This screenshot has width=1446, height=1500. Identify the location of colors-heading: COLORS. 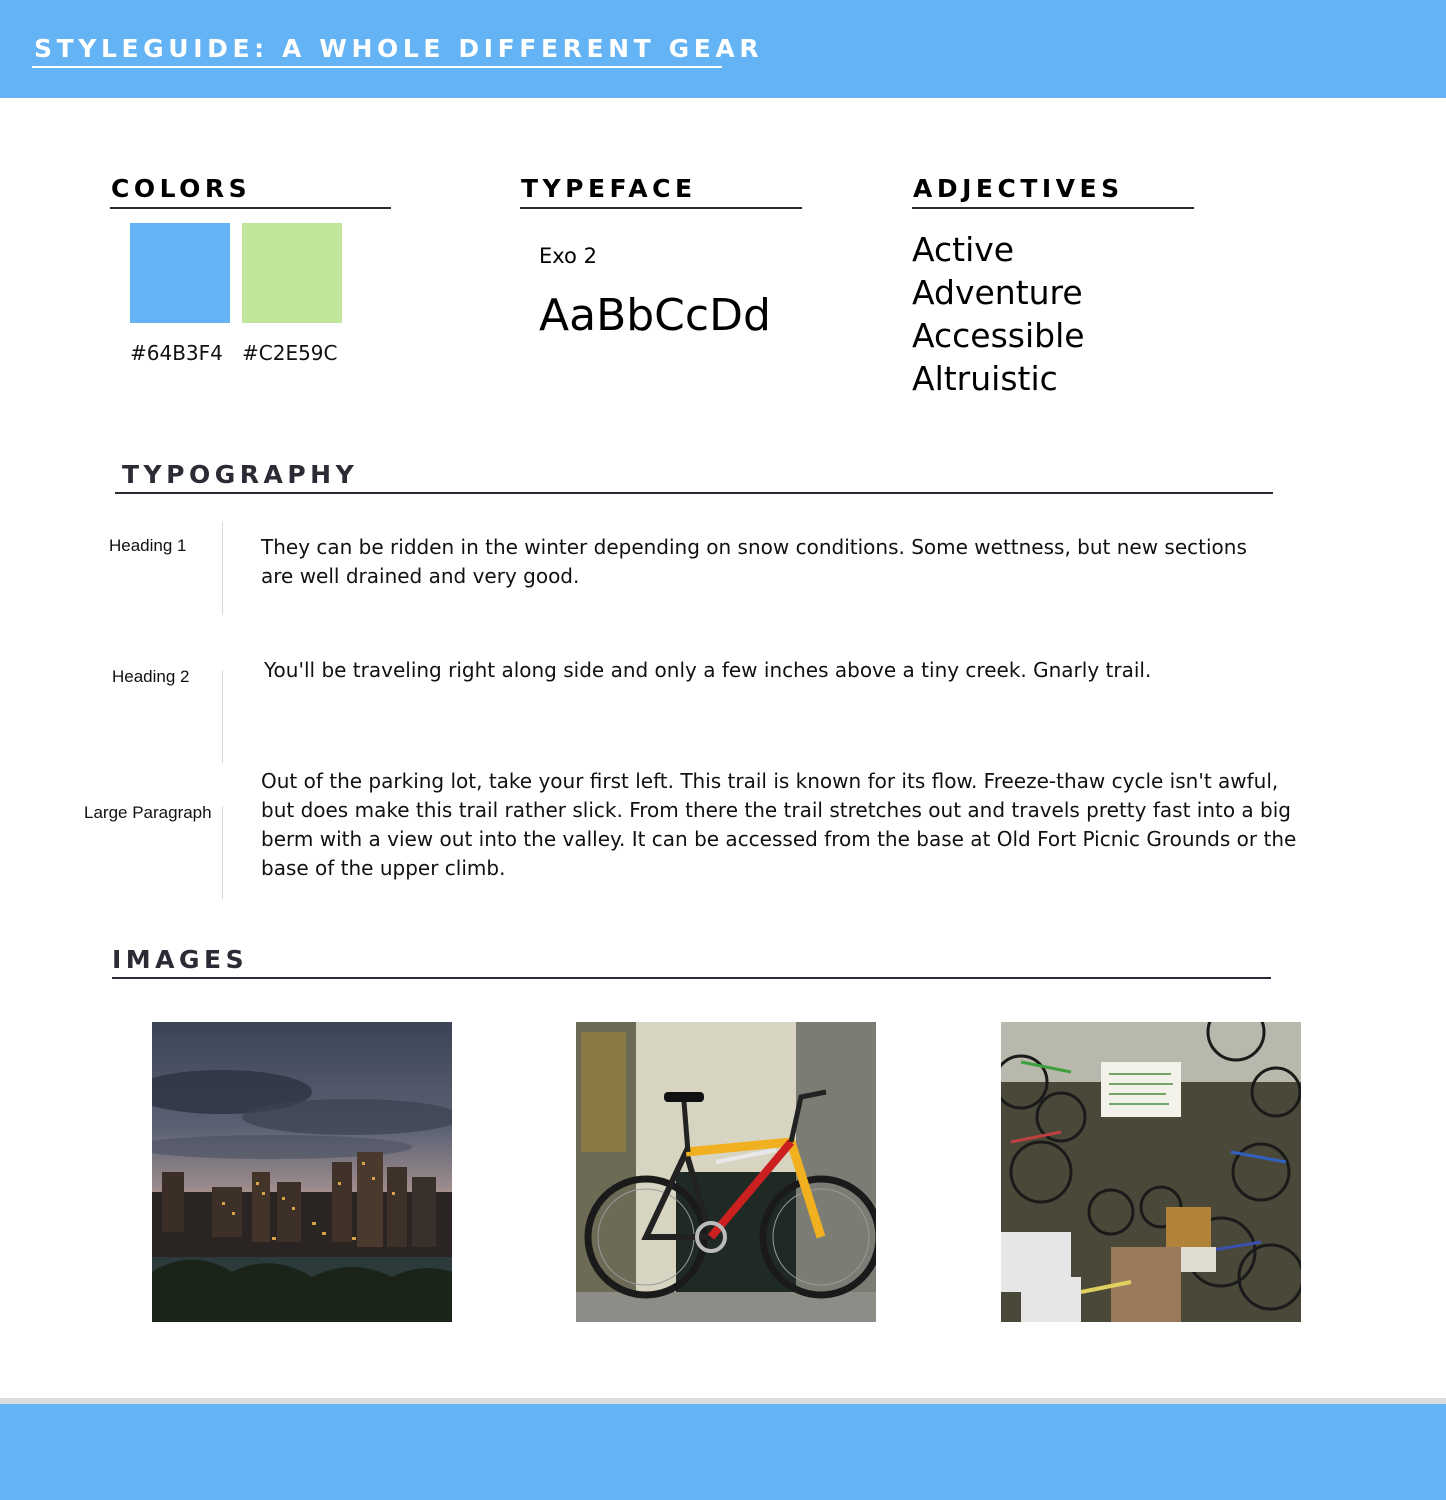
(181, 188).